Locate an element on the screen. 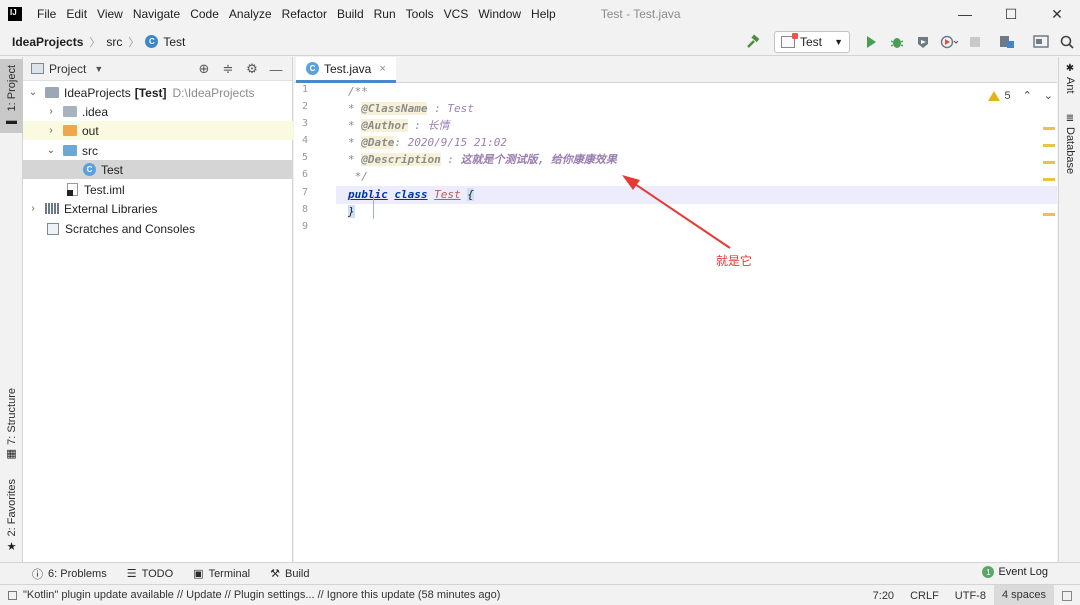 This screenshot has height=605, width=1080. status-widgets: 7:20 CRLF UTF-8 4 spaces is located at coordinates (972, 595).